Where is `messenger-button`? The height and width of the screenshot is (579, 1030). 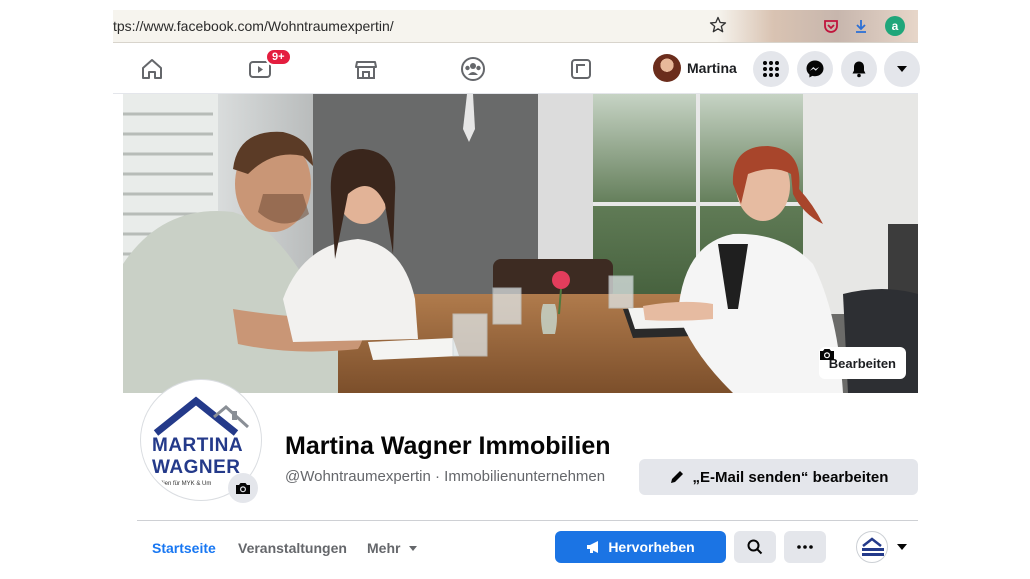 messenger-button is located at coordinates (815, 69).